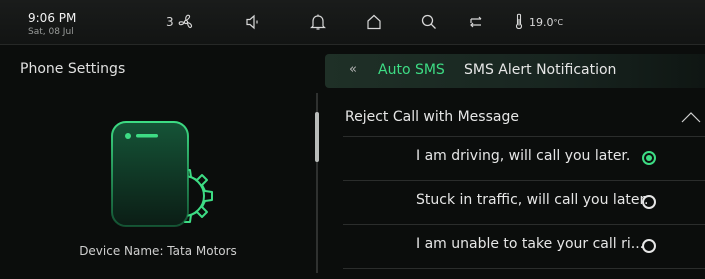  I want to click on notifications-button, so click(318, 22).